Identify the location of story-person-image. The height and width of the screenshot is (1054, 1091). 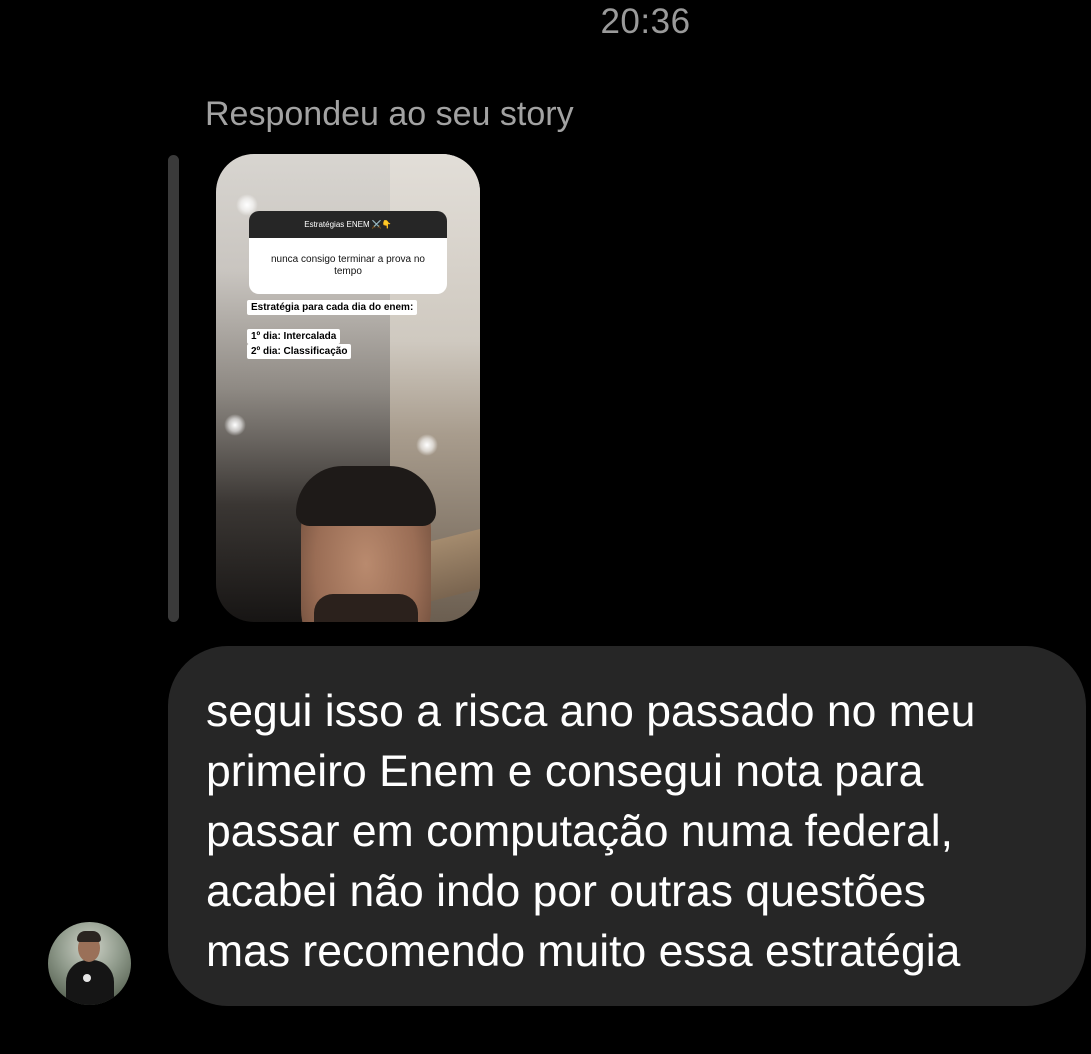
(361, 544).